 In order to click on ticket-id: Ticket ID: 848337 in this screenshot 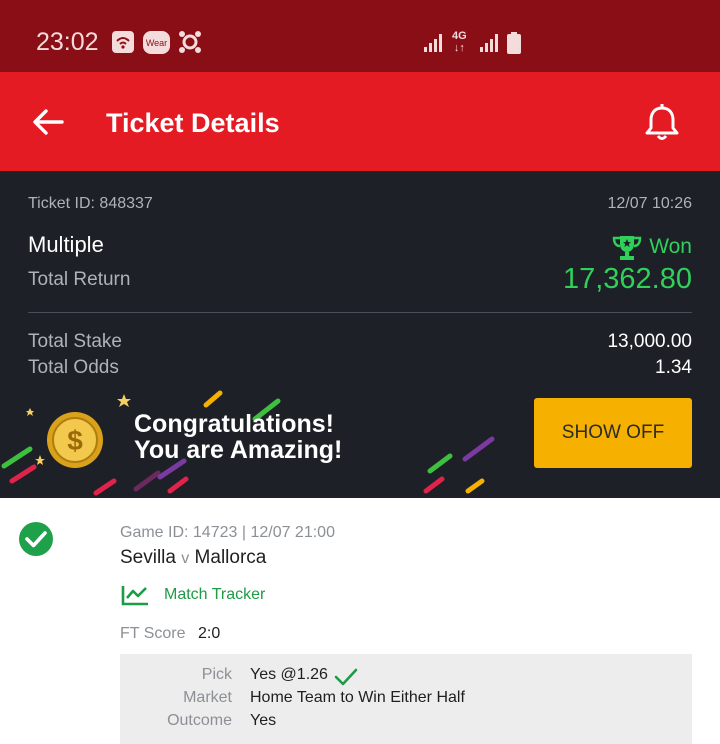, I will do `click(90, 203)`.